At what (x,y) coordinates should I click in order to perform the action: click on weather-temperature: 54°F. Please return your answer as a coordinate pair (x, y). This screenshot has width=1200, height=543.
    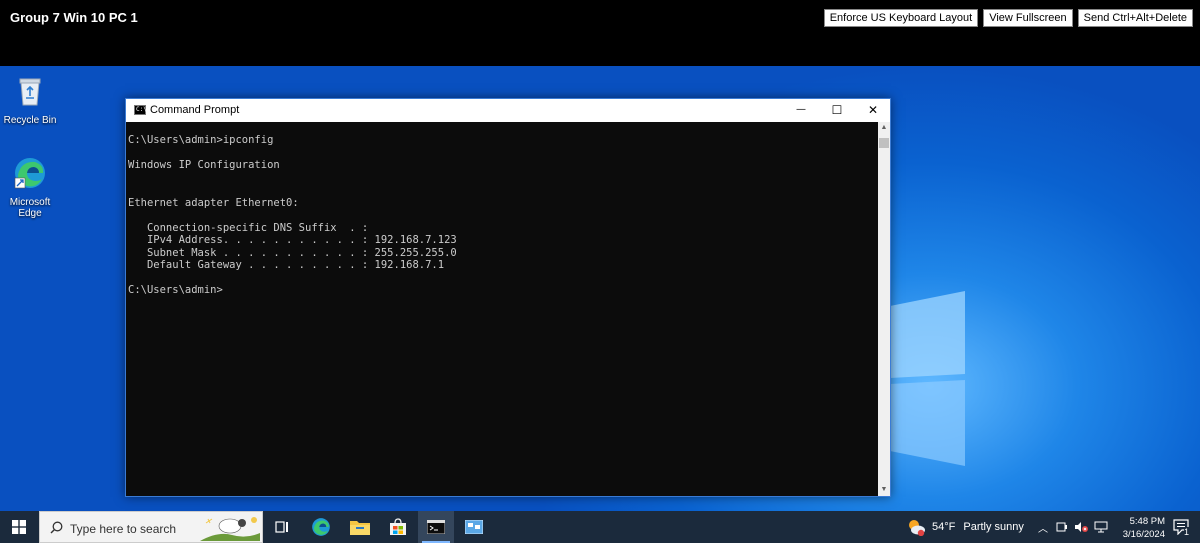
    Looking at the image, I should click on (944, 527).